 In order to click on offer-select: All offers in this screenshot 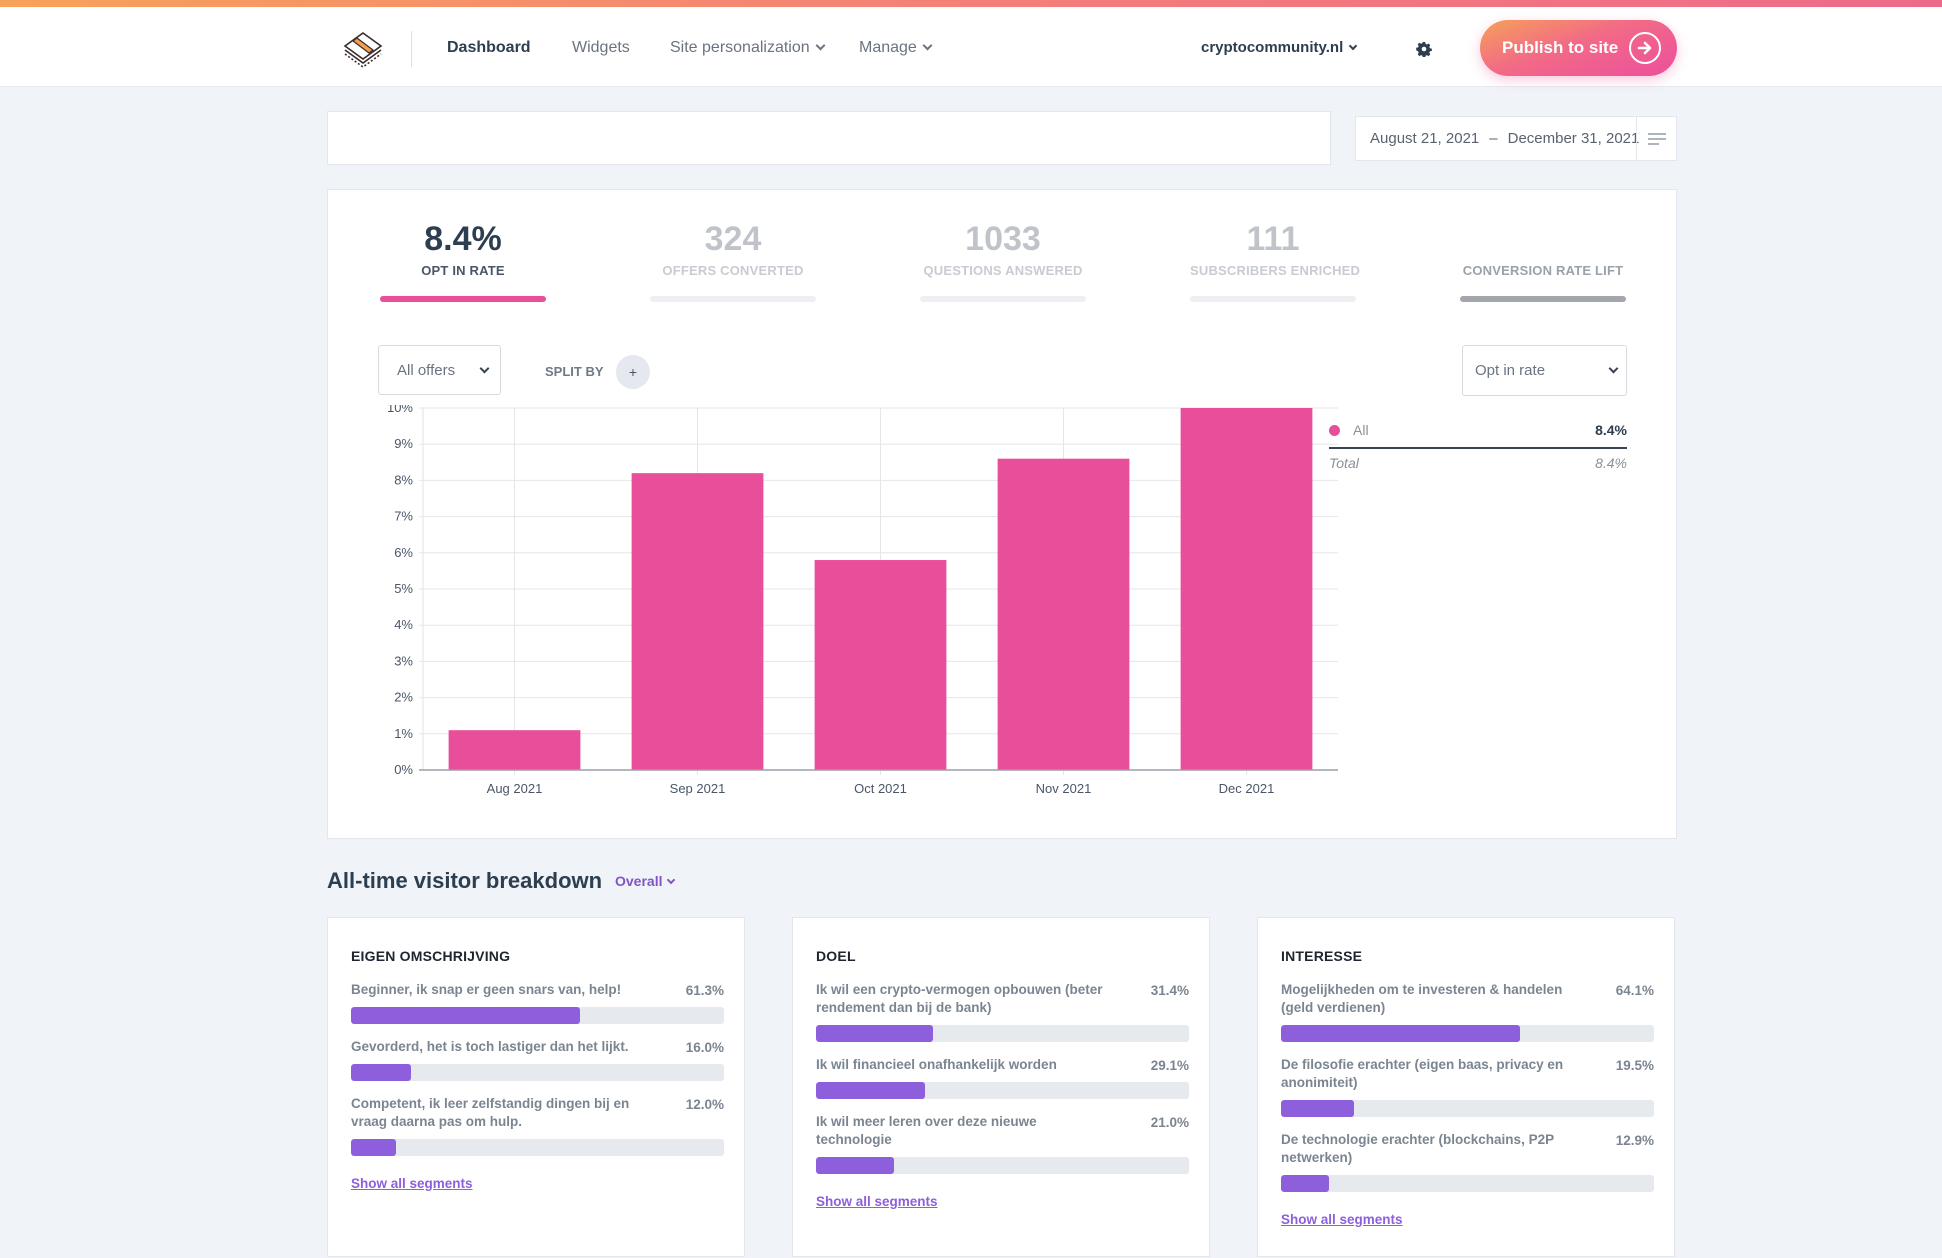, I will do `click(439, 370)`.